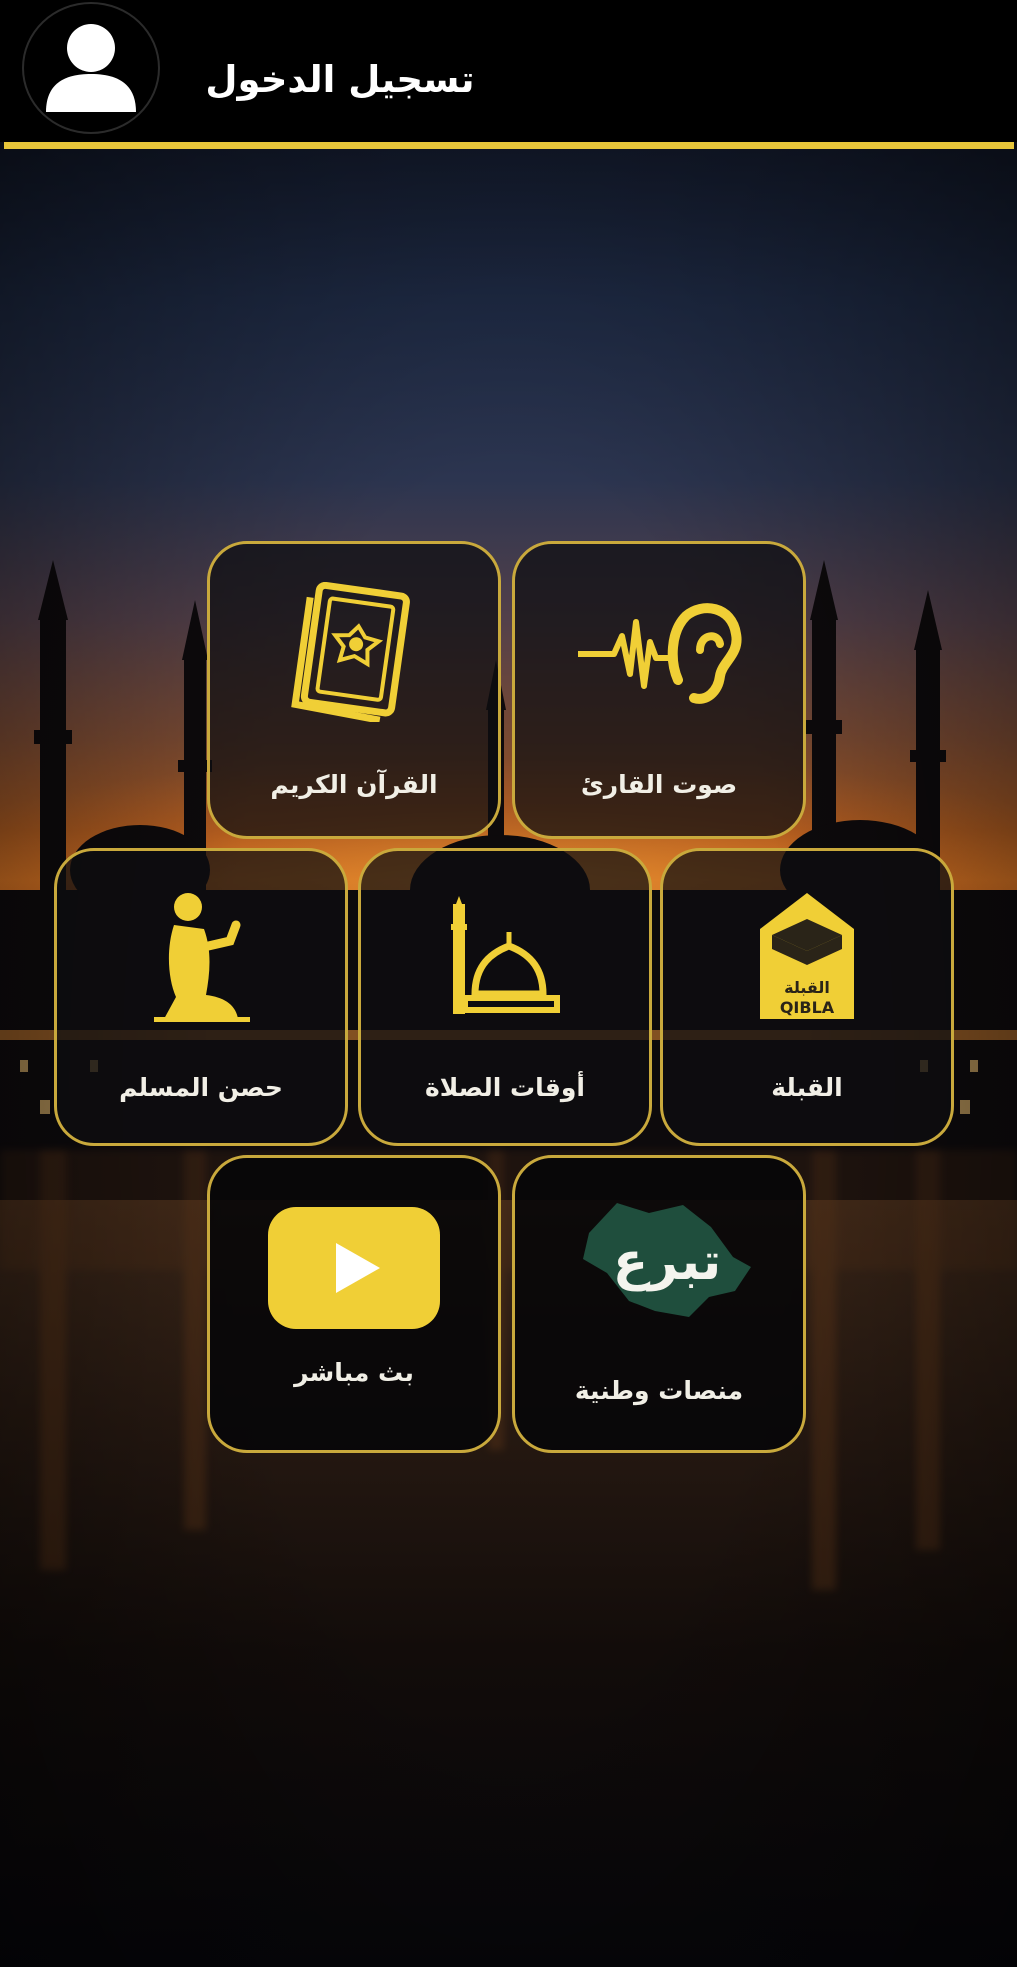 The image size is (1017, 1967). What do you see at coordinates (201, 959) in the screenshot?
I see `praying-man-icon` at bounding box center [201, 959].